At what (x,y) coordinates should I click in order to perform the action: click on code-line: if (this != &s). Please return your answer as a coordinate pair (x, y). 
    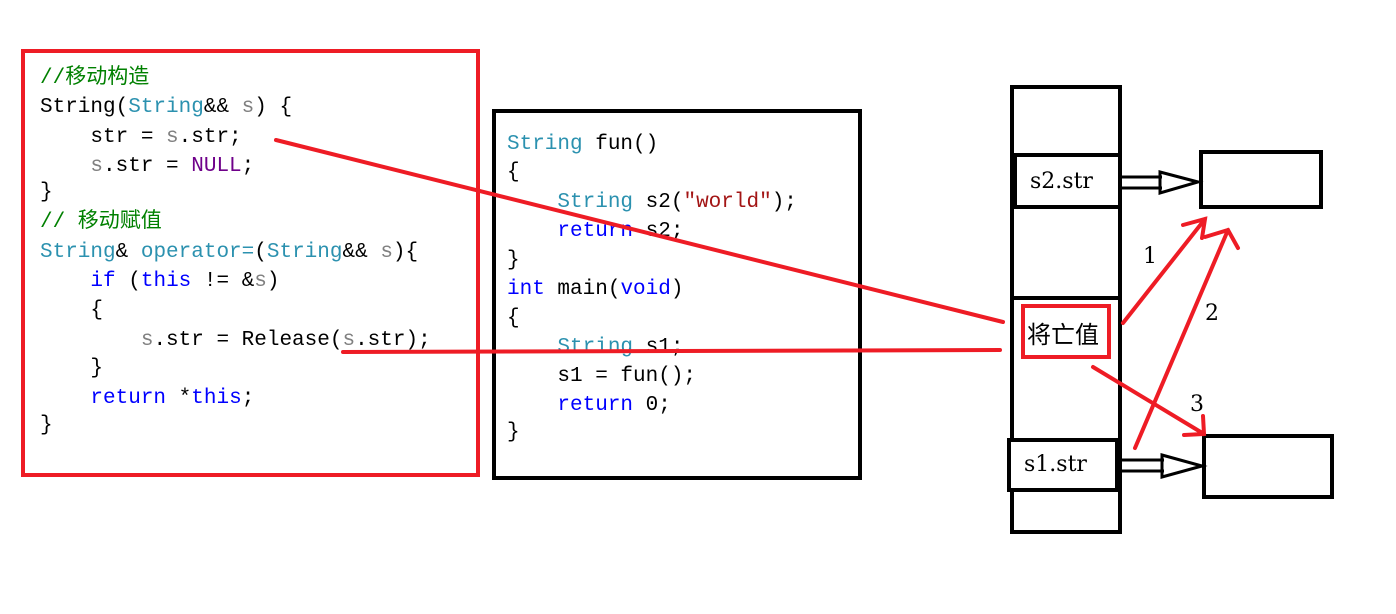
    Looking at the image, I should click on (160, 281).